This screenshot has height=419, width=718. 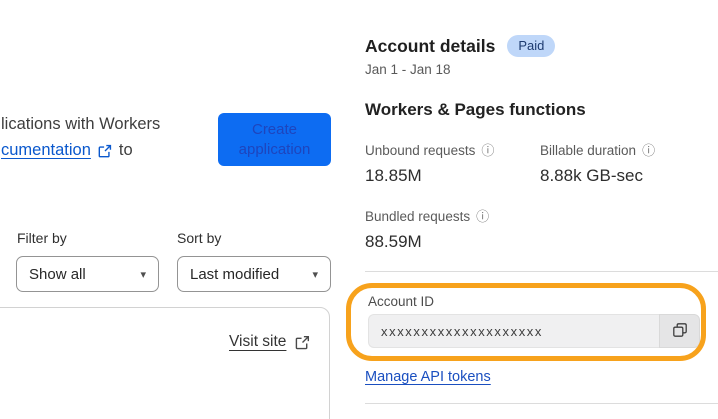 I want to click on account-details-header: Account details Paid, so click(x=460, y=46).